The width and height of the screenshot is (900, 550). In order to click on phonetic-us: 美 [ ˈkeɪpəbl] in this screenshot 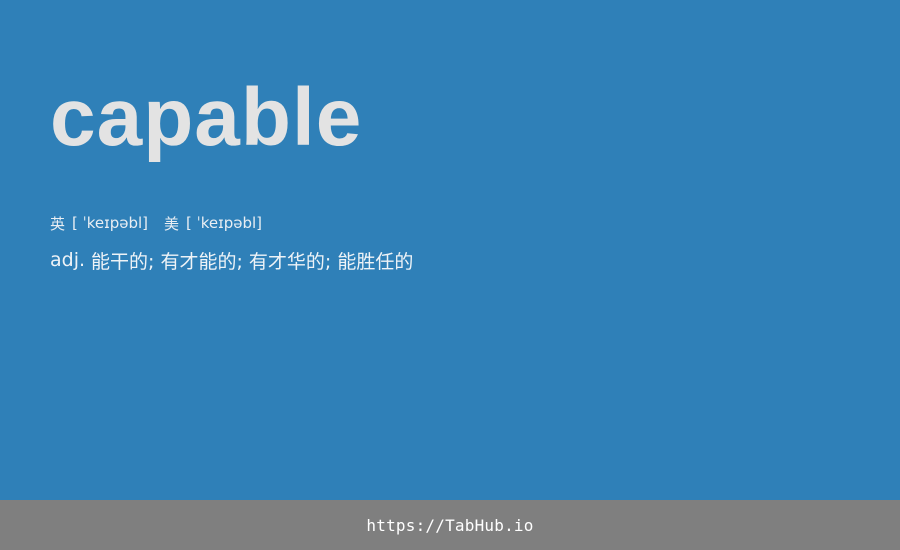, I will do `click(213, 223)`.